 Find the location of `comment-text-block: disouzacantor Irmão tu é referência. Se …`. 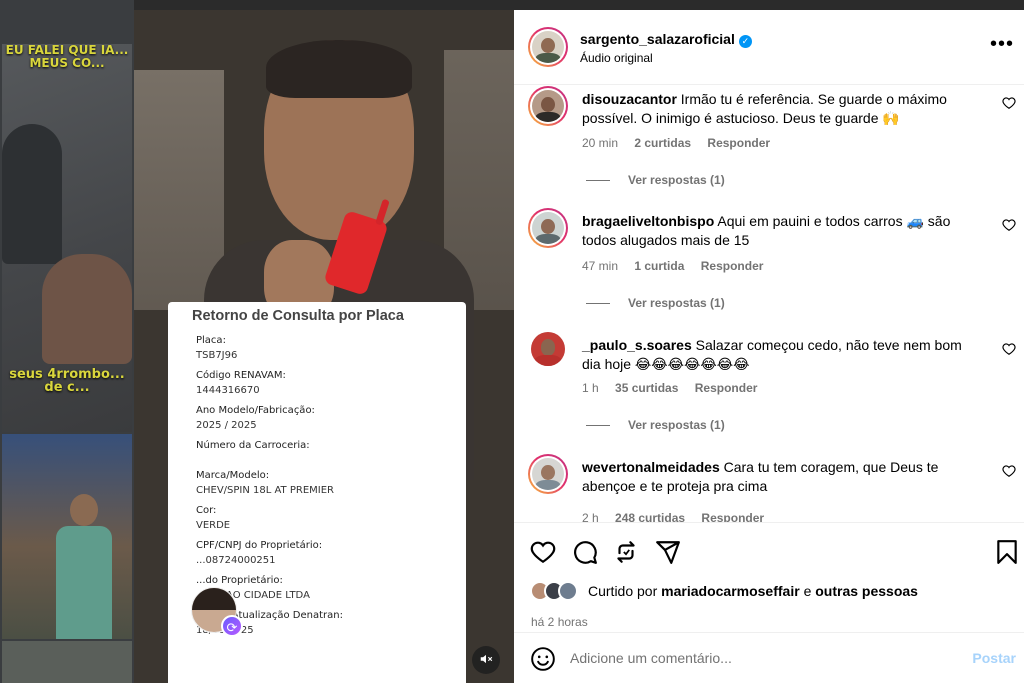

comment-text-block: disouzacantor Irmão tu é referência. Se … is located at coordinates (782, 109).